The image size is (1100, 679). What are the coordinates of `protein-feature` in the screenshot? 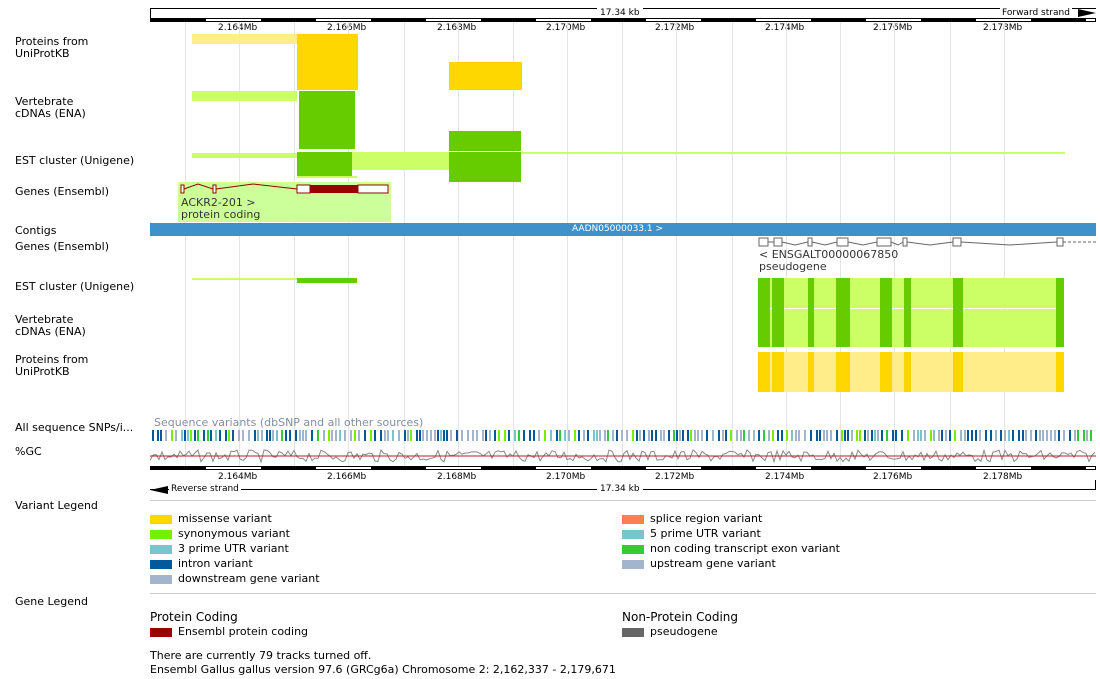 It's located at (485, 76).